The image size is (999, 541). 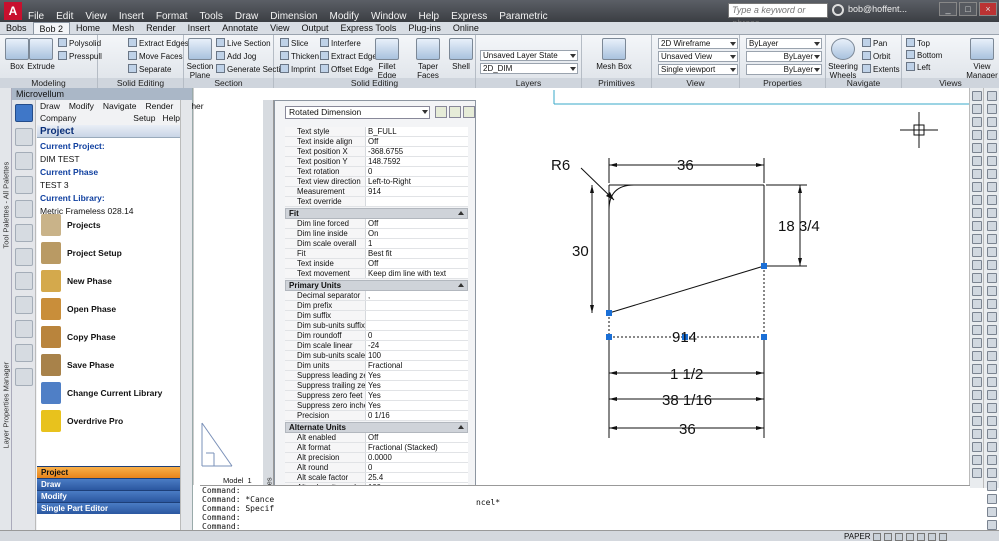 What do you see at coordinates (140, 83) in the screenshot?
I see `solid-editing-panel-title: Solid Editing` at bounding box center [140, 83].